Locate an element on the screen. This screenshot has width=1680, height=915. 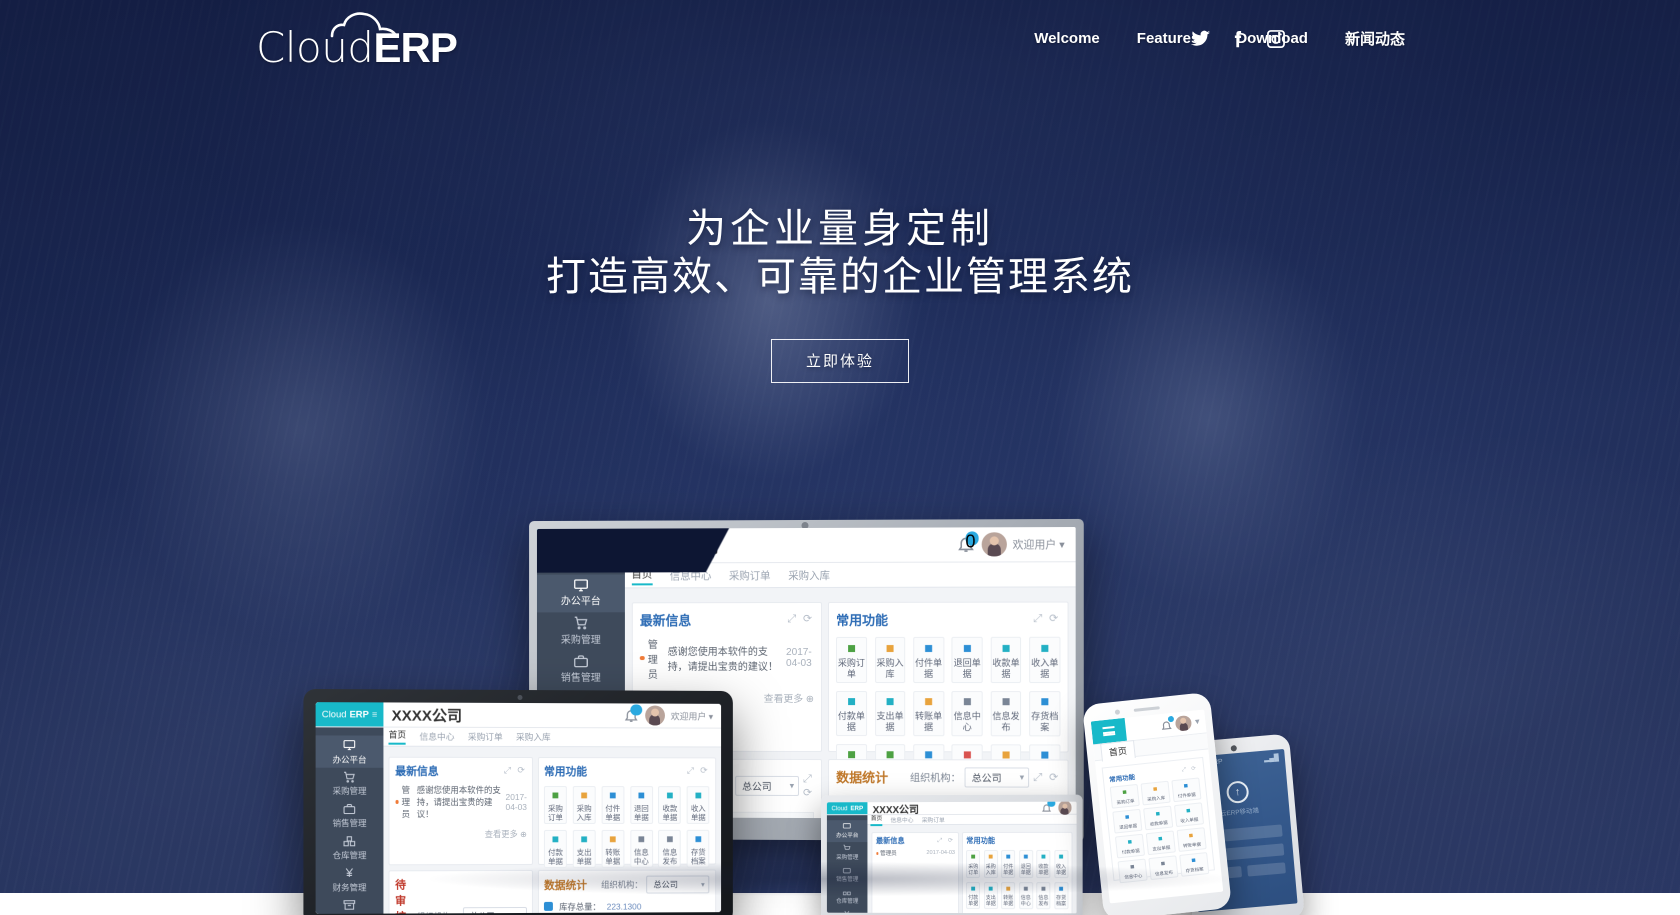
mobile-tab-home: 首页 is located at coordinates (1117, 750).